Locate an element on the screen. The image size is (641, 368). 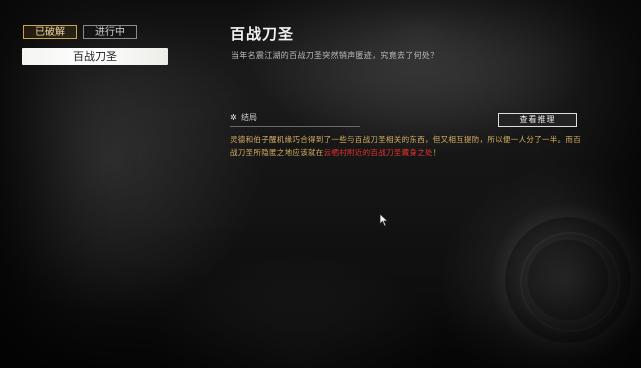
tab-ongoing: 进行中 is located at coordinates (110, 32).